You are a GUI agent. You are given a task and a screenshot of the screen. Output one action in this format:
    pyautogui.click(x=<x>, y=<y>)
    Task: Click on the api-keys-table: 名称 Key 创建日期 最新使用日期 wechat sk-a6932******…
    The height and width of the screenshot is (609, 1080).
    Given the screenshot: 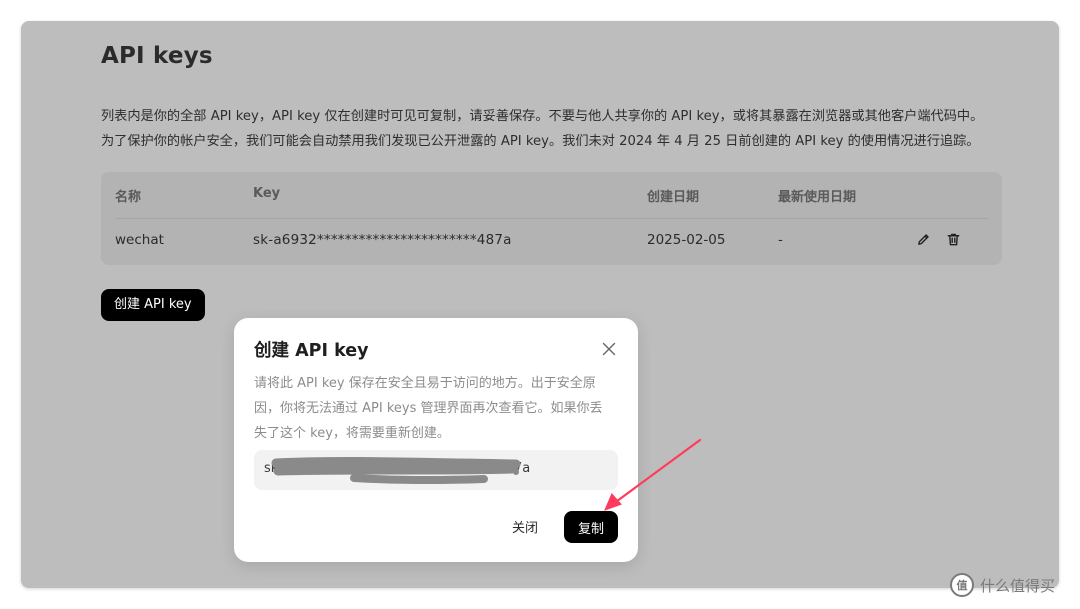 What is the action you would take?
    pyautogui.click(x=551, y=218)
    